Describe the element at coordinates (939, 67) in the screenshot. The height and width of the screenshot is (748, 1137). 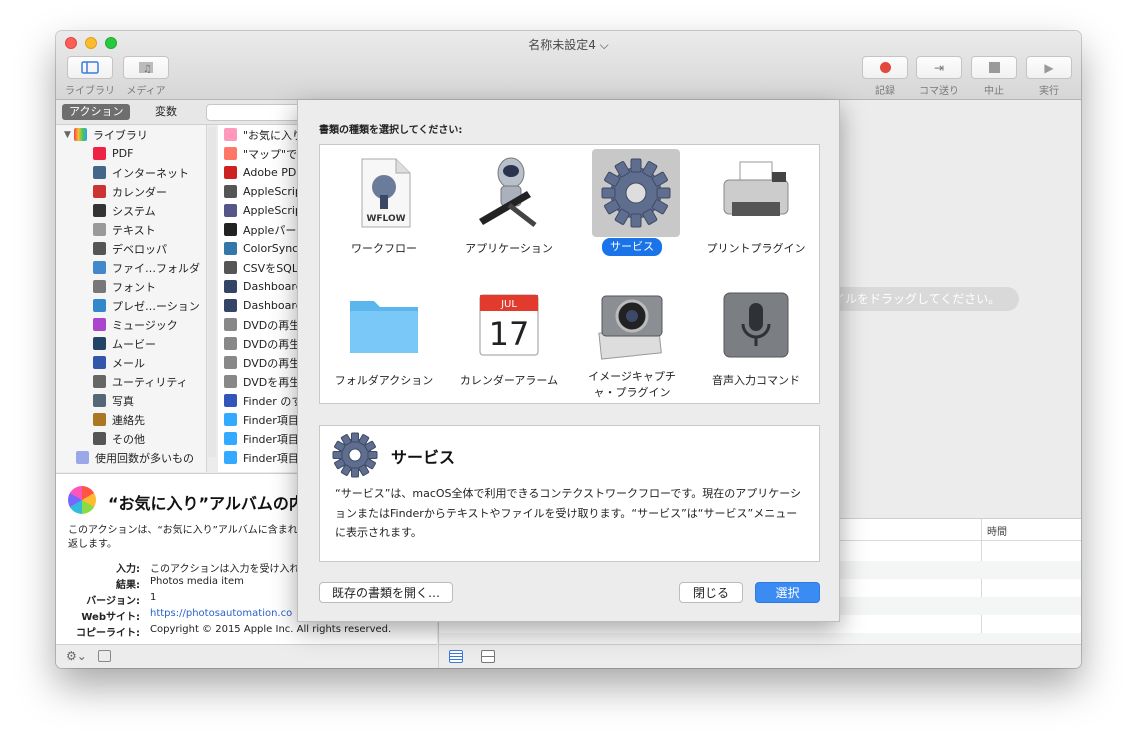
I see `step-button: ⇥` at that location.